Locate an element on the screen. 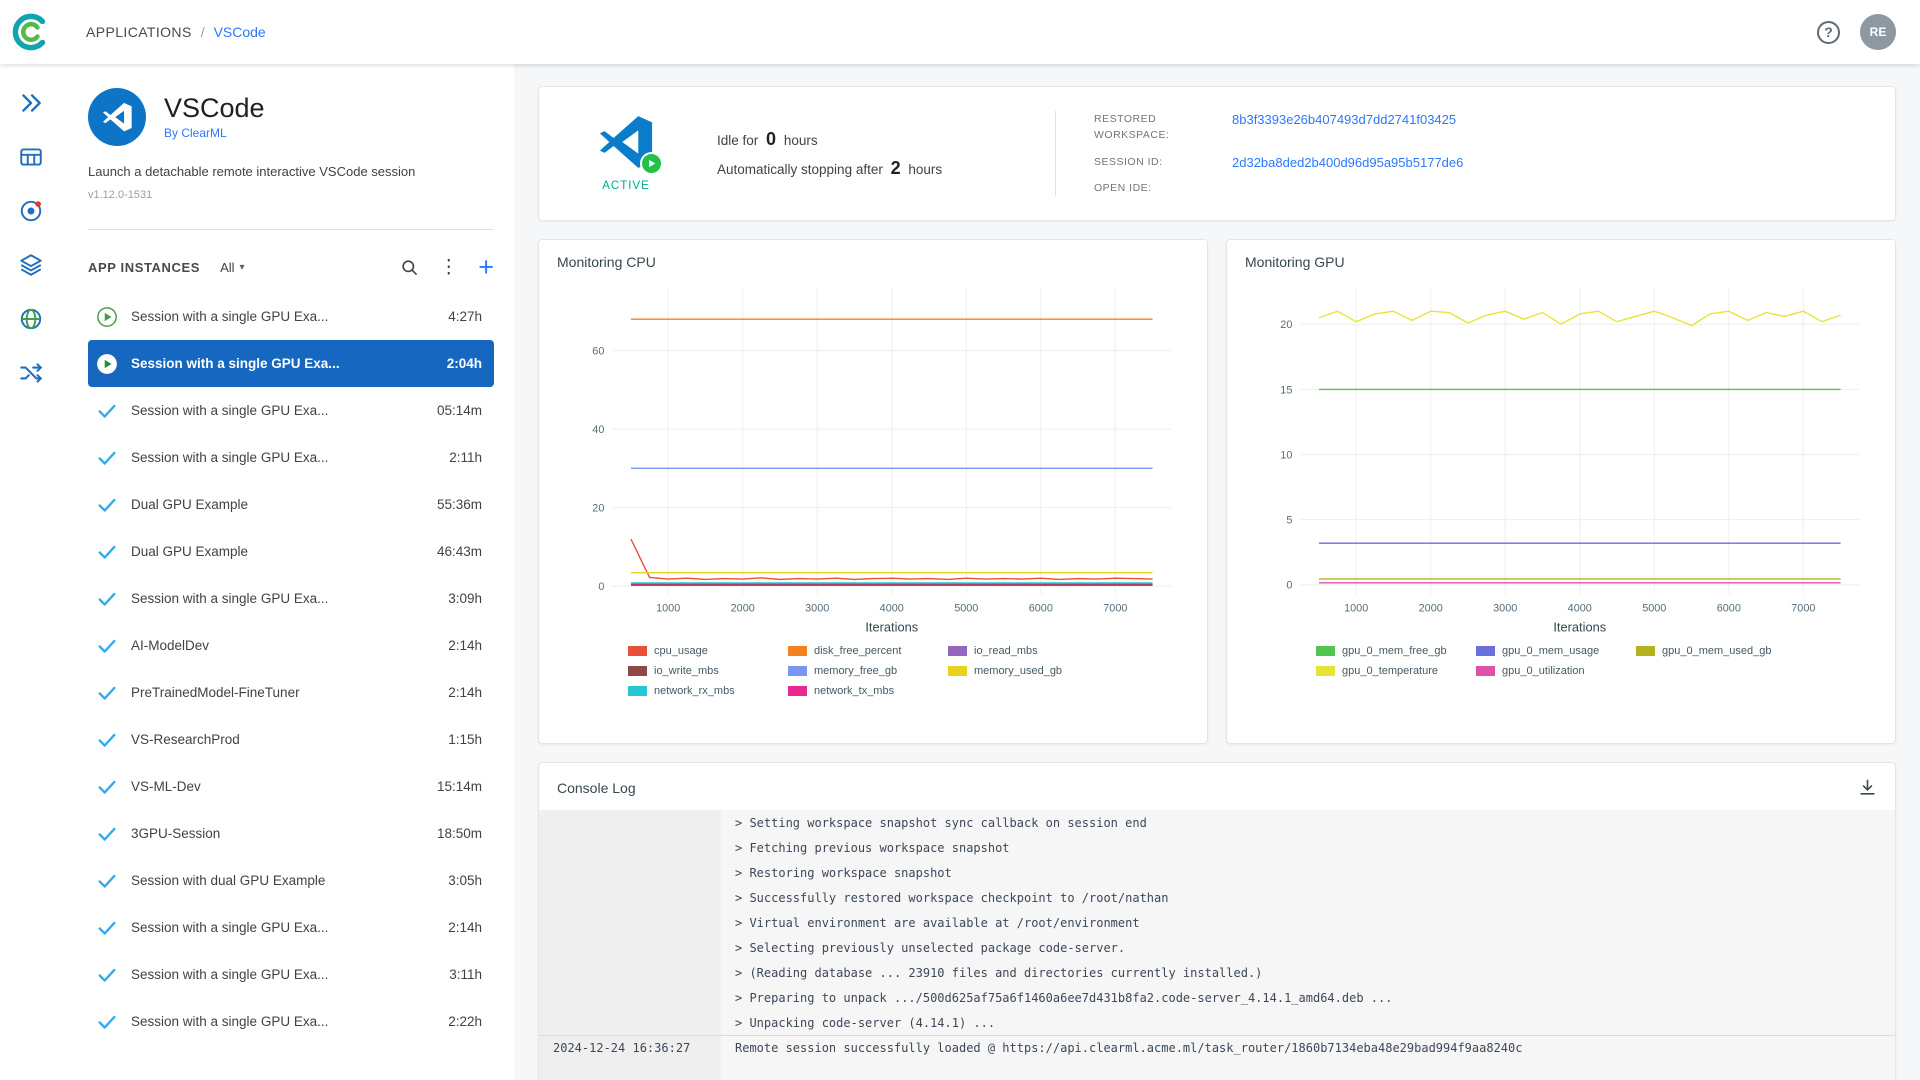 The height and width of the screenshot is (1080, 1920). legend-item: io_write_mbs is located at coordinates (708, 671).